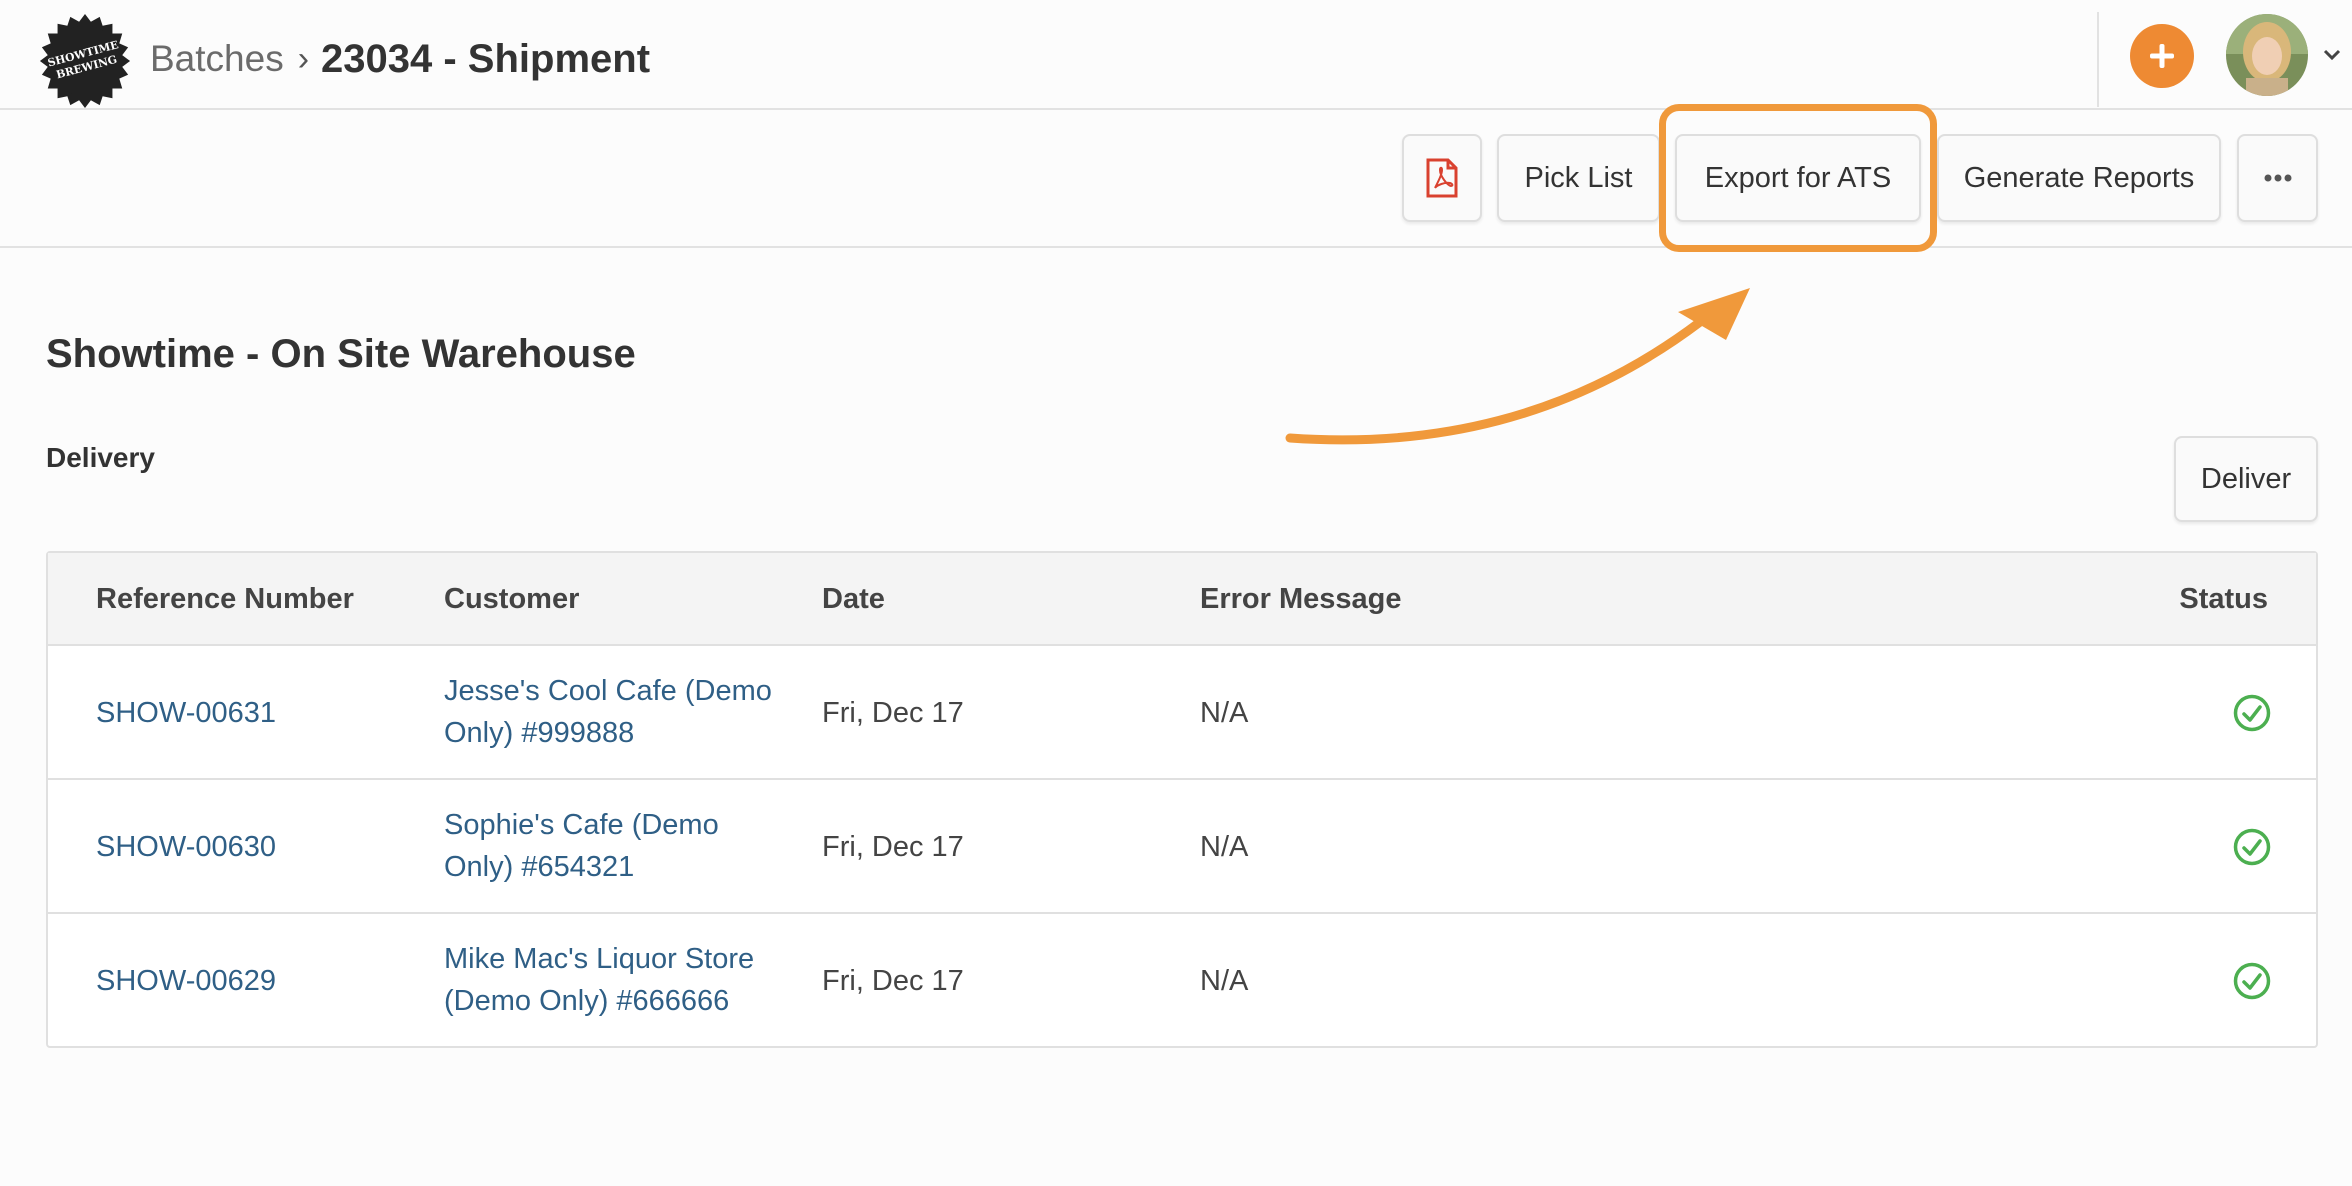  I want to click on more-options-button, so click(2277, 178).